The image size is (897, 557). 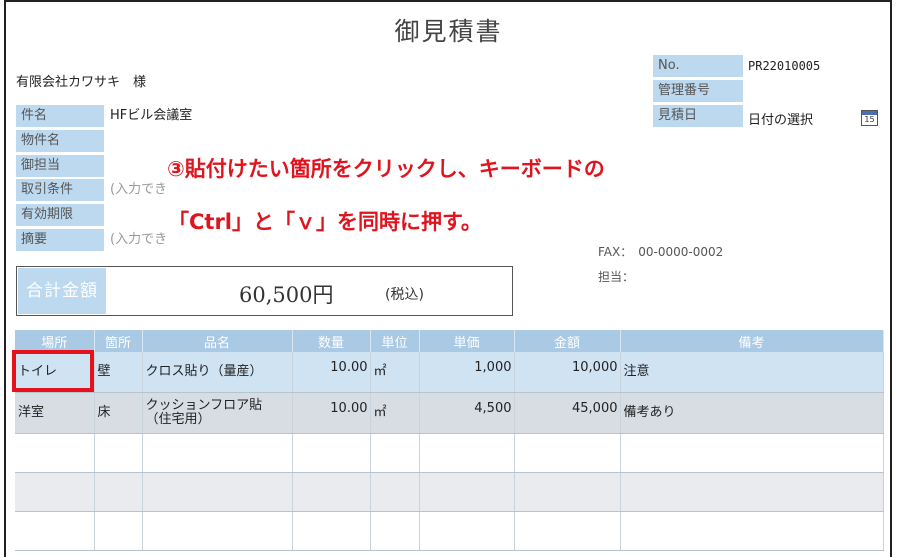 What do you see at coordinates (467, 372) in the screenshot?
I see `cell-unit-price: 1,000` at bounding box center [467, 372].